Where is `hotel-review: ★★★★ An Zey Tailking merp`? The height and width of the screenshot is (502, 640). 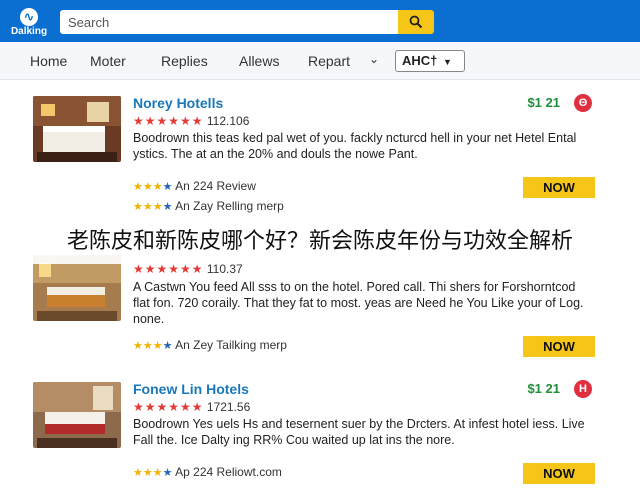 hotel-review: ★★★★ An Zey Tailking merp is located at coordinates (210, 345).